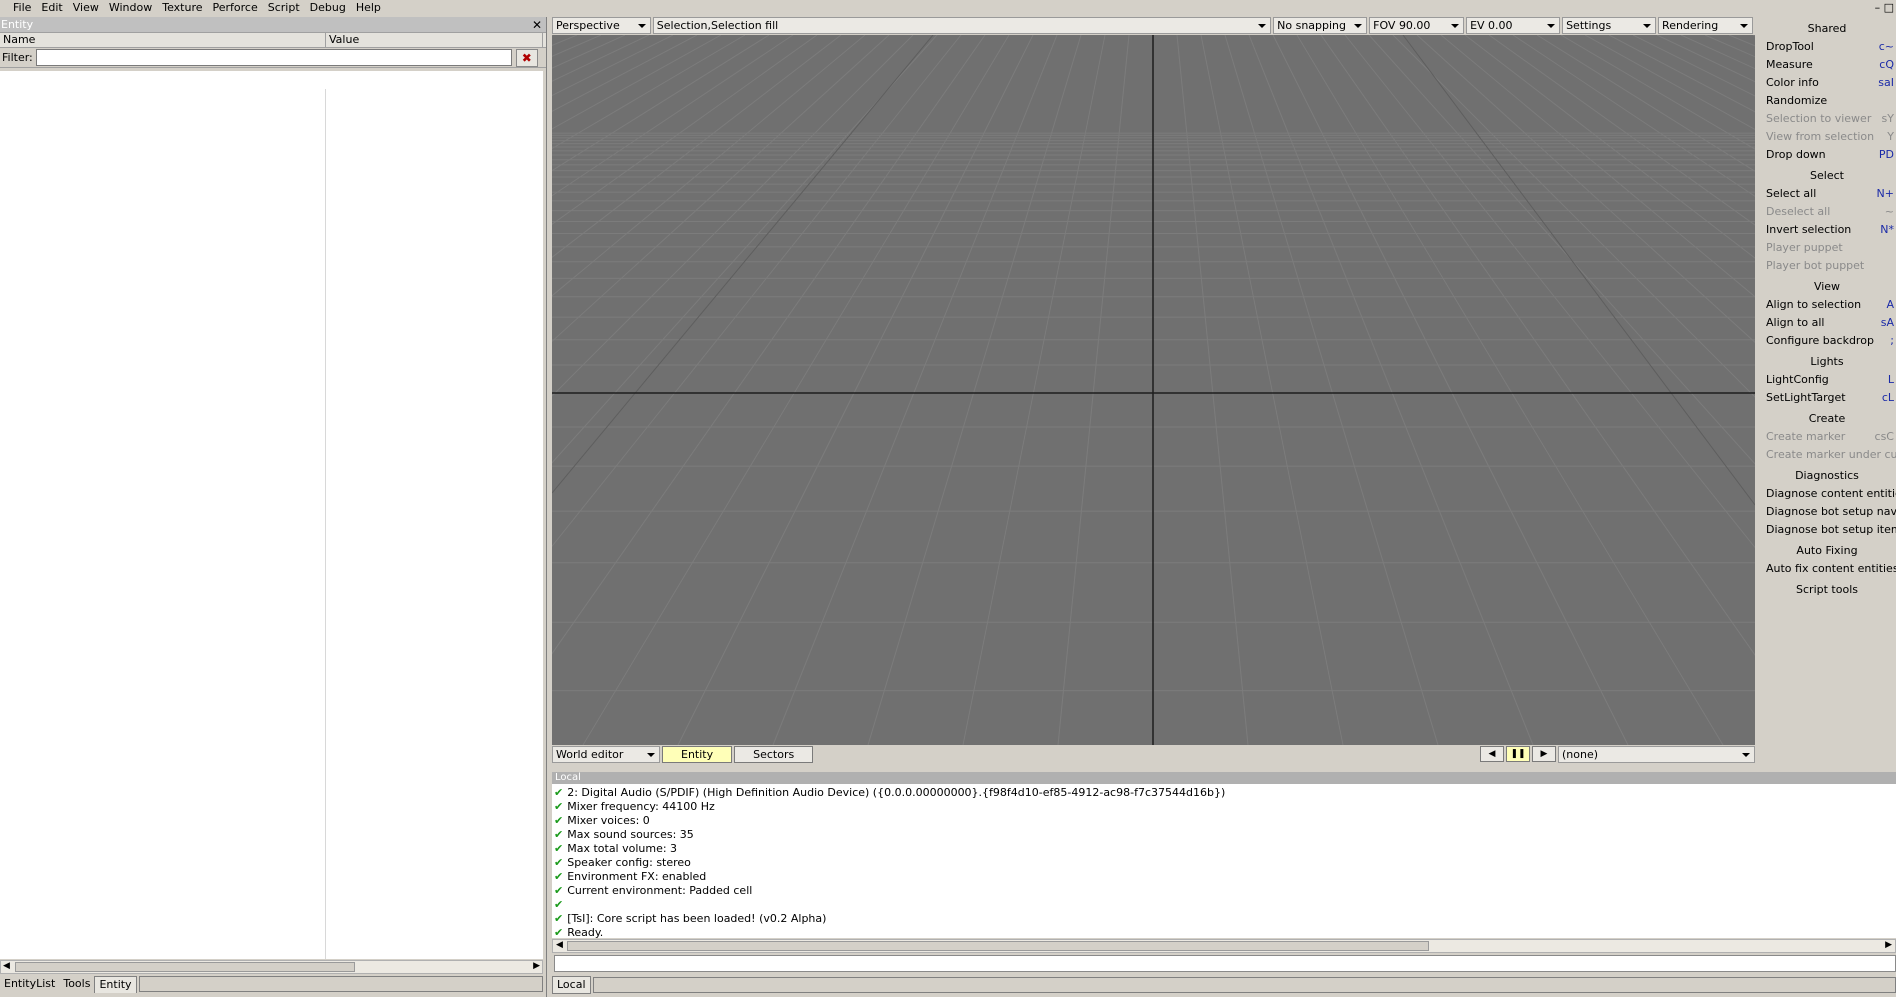 This screenshot has width=1896, height=997. What do you see at coordinates (1886, 46) in the screenshot?
I see `tool-item-shortcut: c~` at bounding box center [1886, 46].